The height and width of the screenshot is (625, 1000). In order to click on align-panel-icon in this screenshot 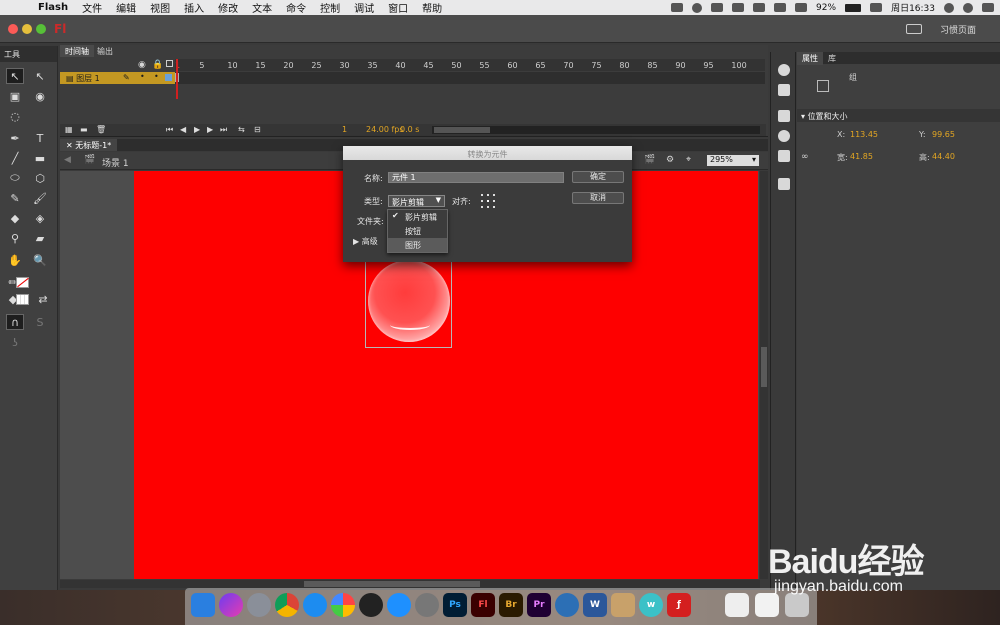, I will do `click(784, 116)`.